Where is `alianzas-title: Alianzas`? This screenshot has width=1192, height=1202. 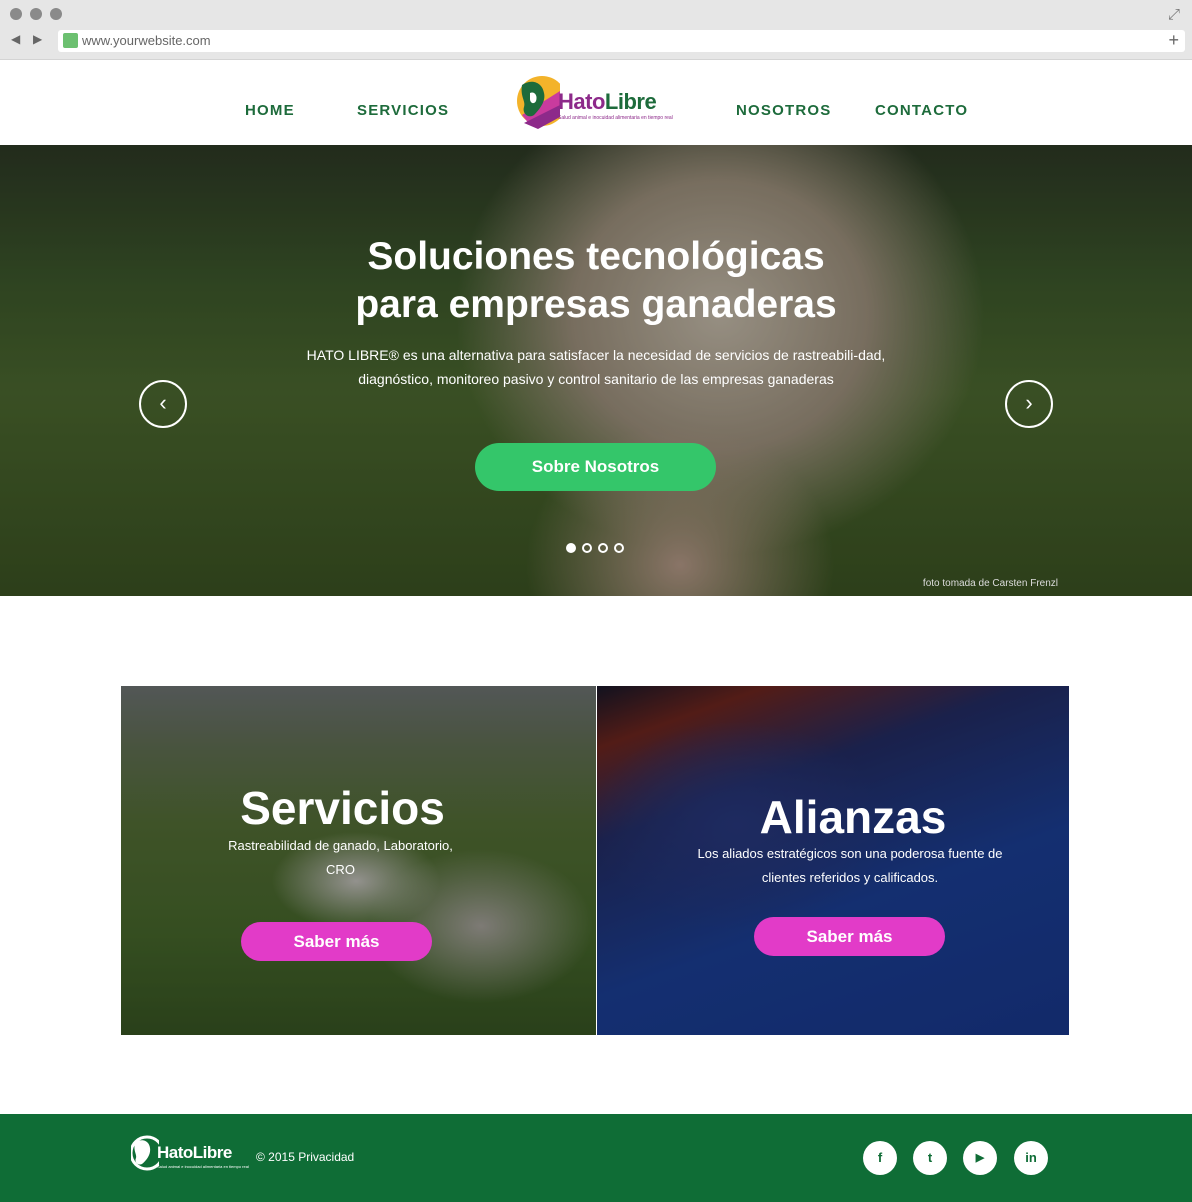 alianzas-title: Alianzas is located at coordinates (853, 817).